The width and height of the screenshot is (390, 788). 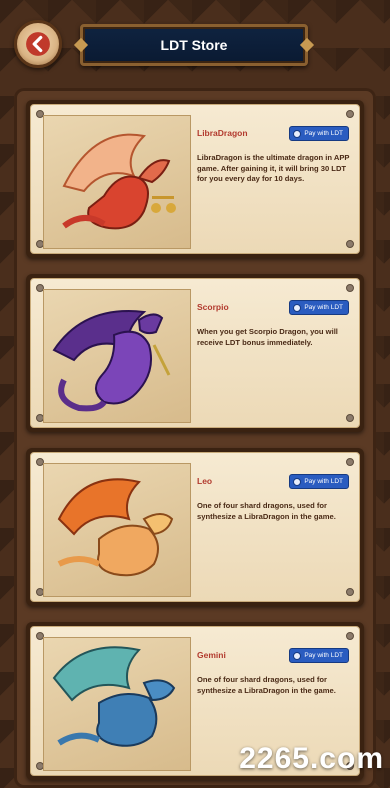 I want to click on page-title-plate: LDT Store, so click(x=194, y=45).